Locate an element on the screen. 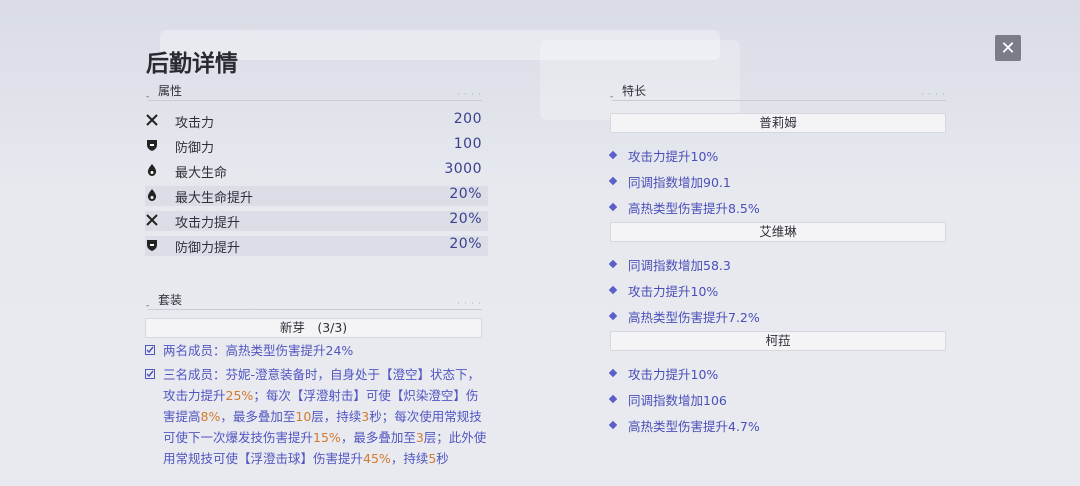 This screenshot has height=486, width=1080. attributes-header: - 属性 · · · · is located at coordinates (314, 93).